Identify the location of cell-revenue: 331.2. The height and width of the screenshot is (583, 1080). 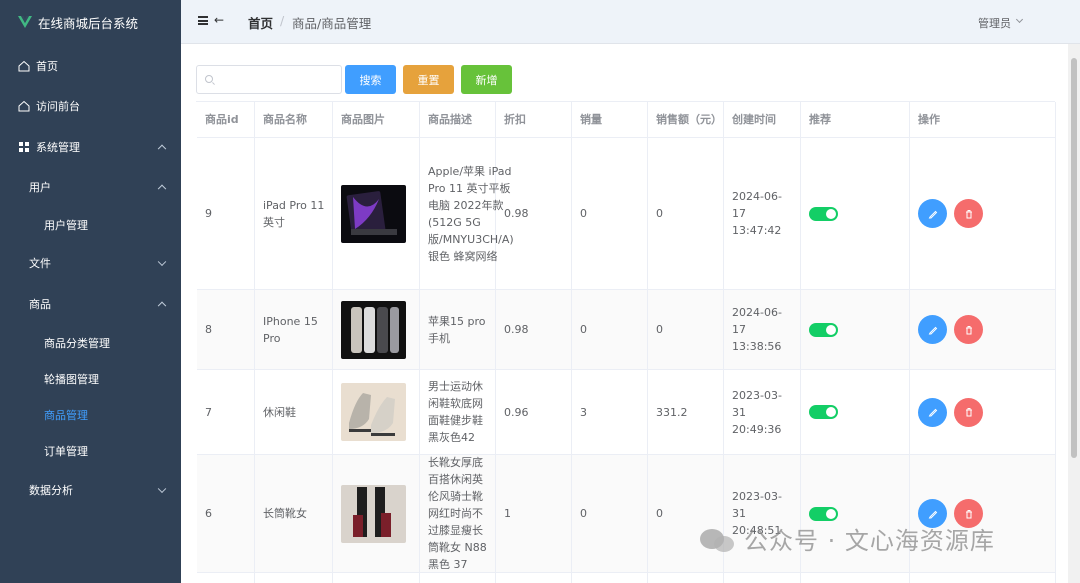
(686, 412).